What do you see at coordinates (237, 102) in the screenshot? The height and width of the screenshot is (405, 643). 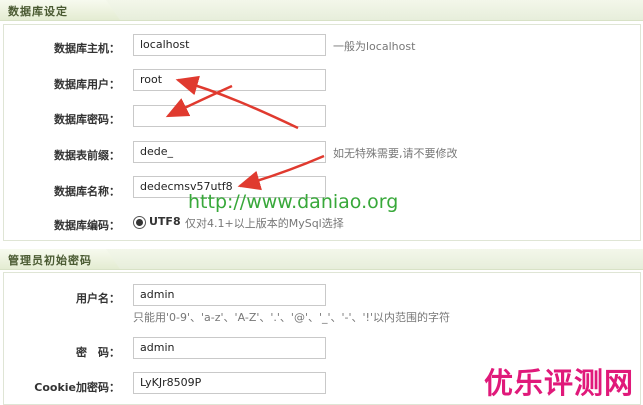 I see `arrow-to-user` at bounding box center [237, 102].